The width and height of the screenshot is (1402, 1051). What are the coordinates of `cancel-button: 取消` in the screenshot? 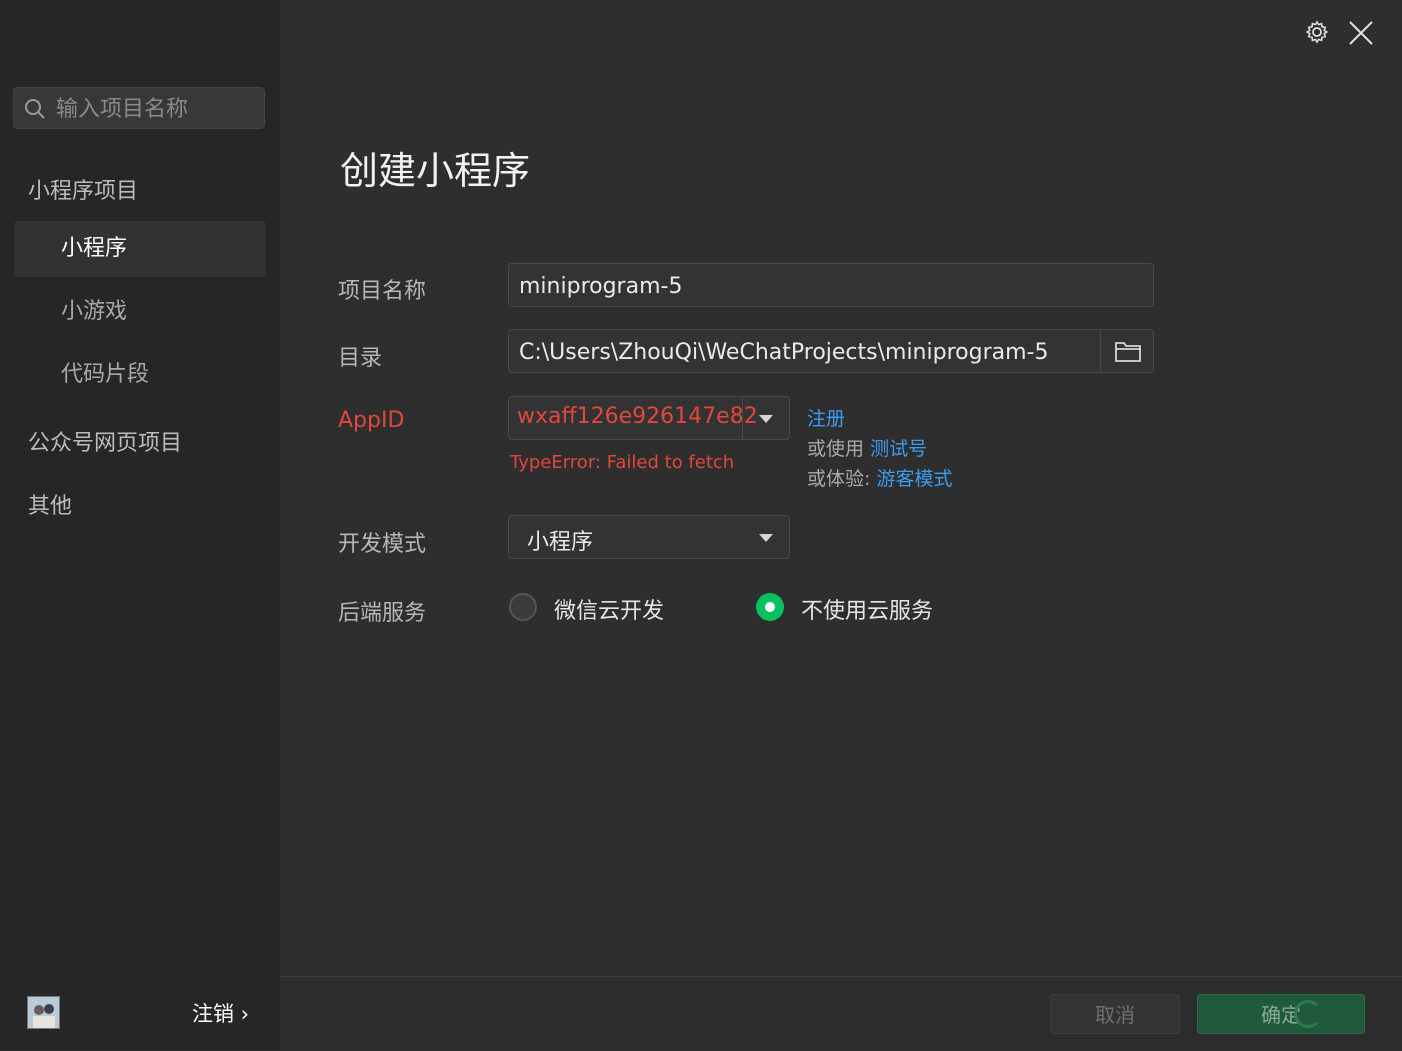 It's located at (1115, 1014).